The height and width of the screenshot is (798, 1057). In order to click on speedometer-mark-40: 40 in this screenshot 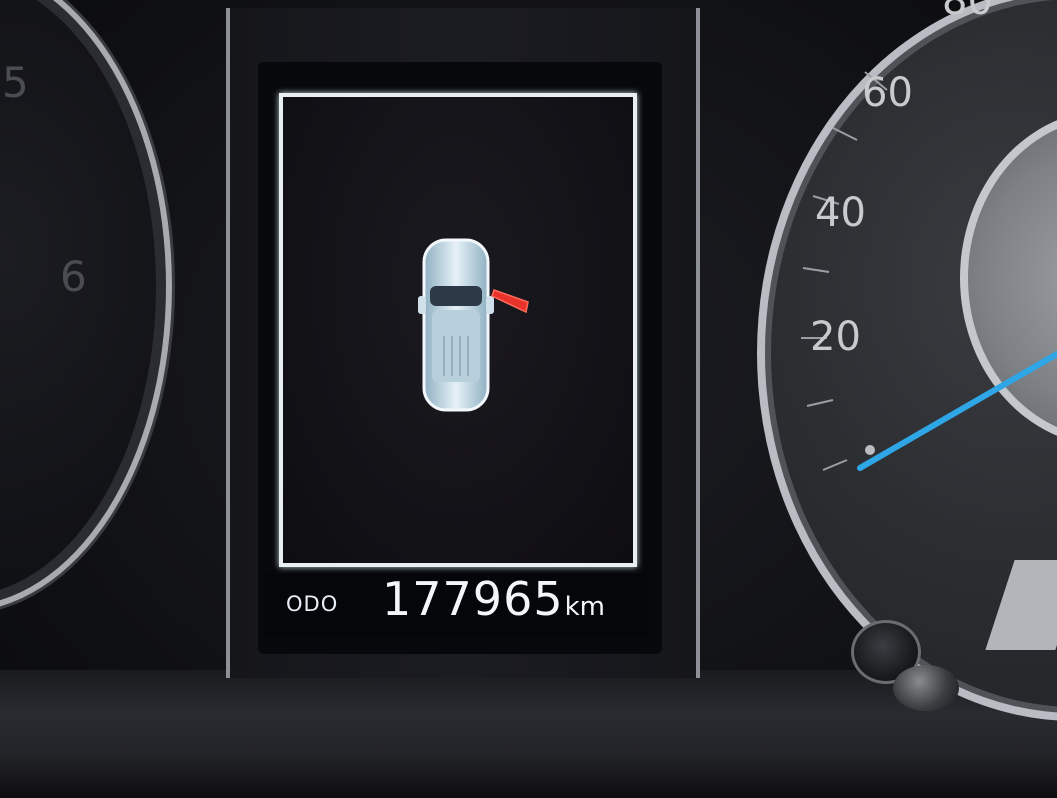, I will do `click(840, 213)`.